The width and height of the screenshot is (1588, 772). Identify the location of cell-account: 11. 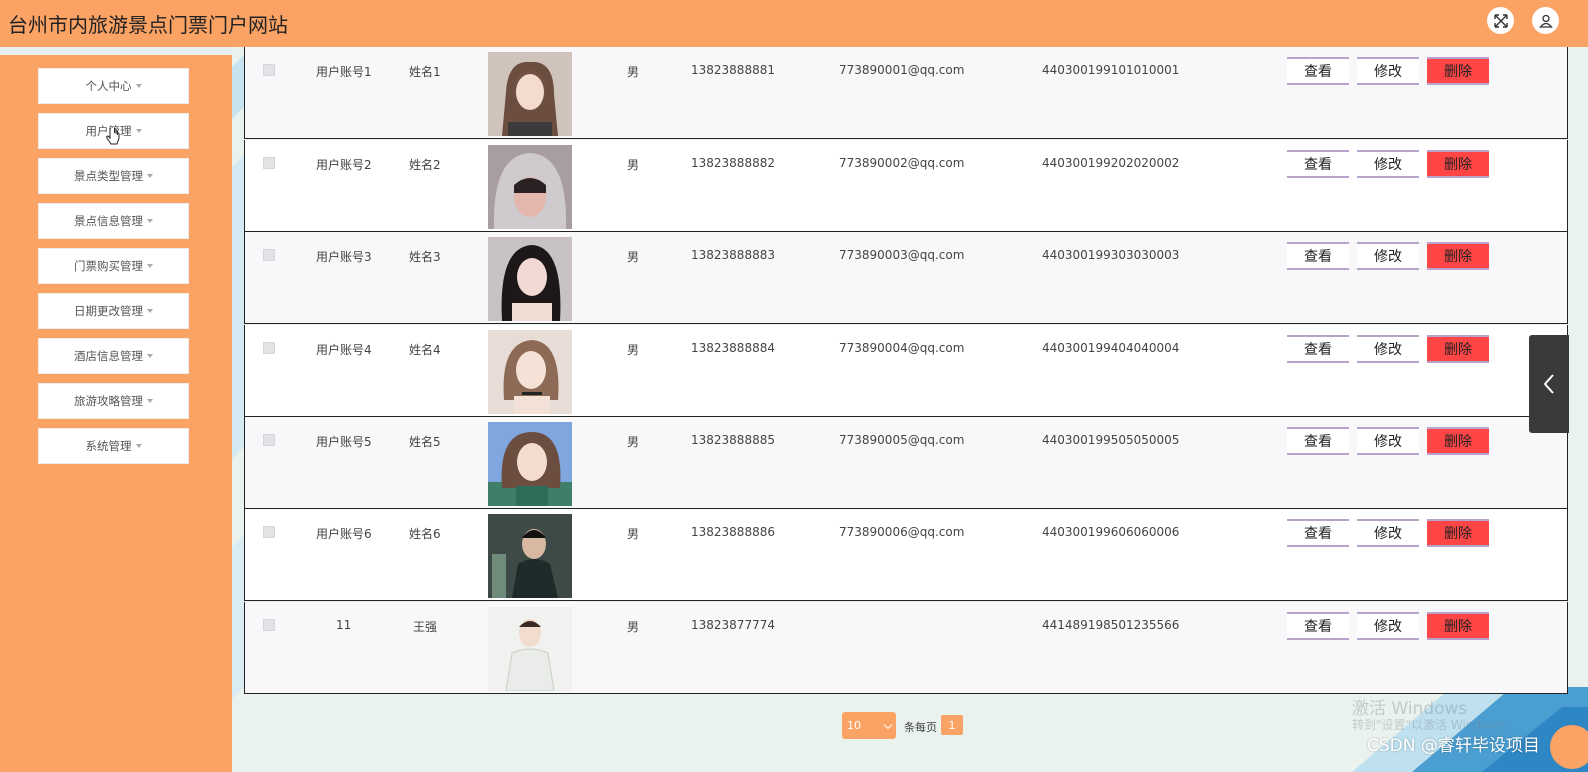
(344, 625).